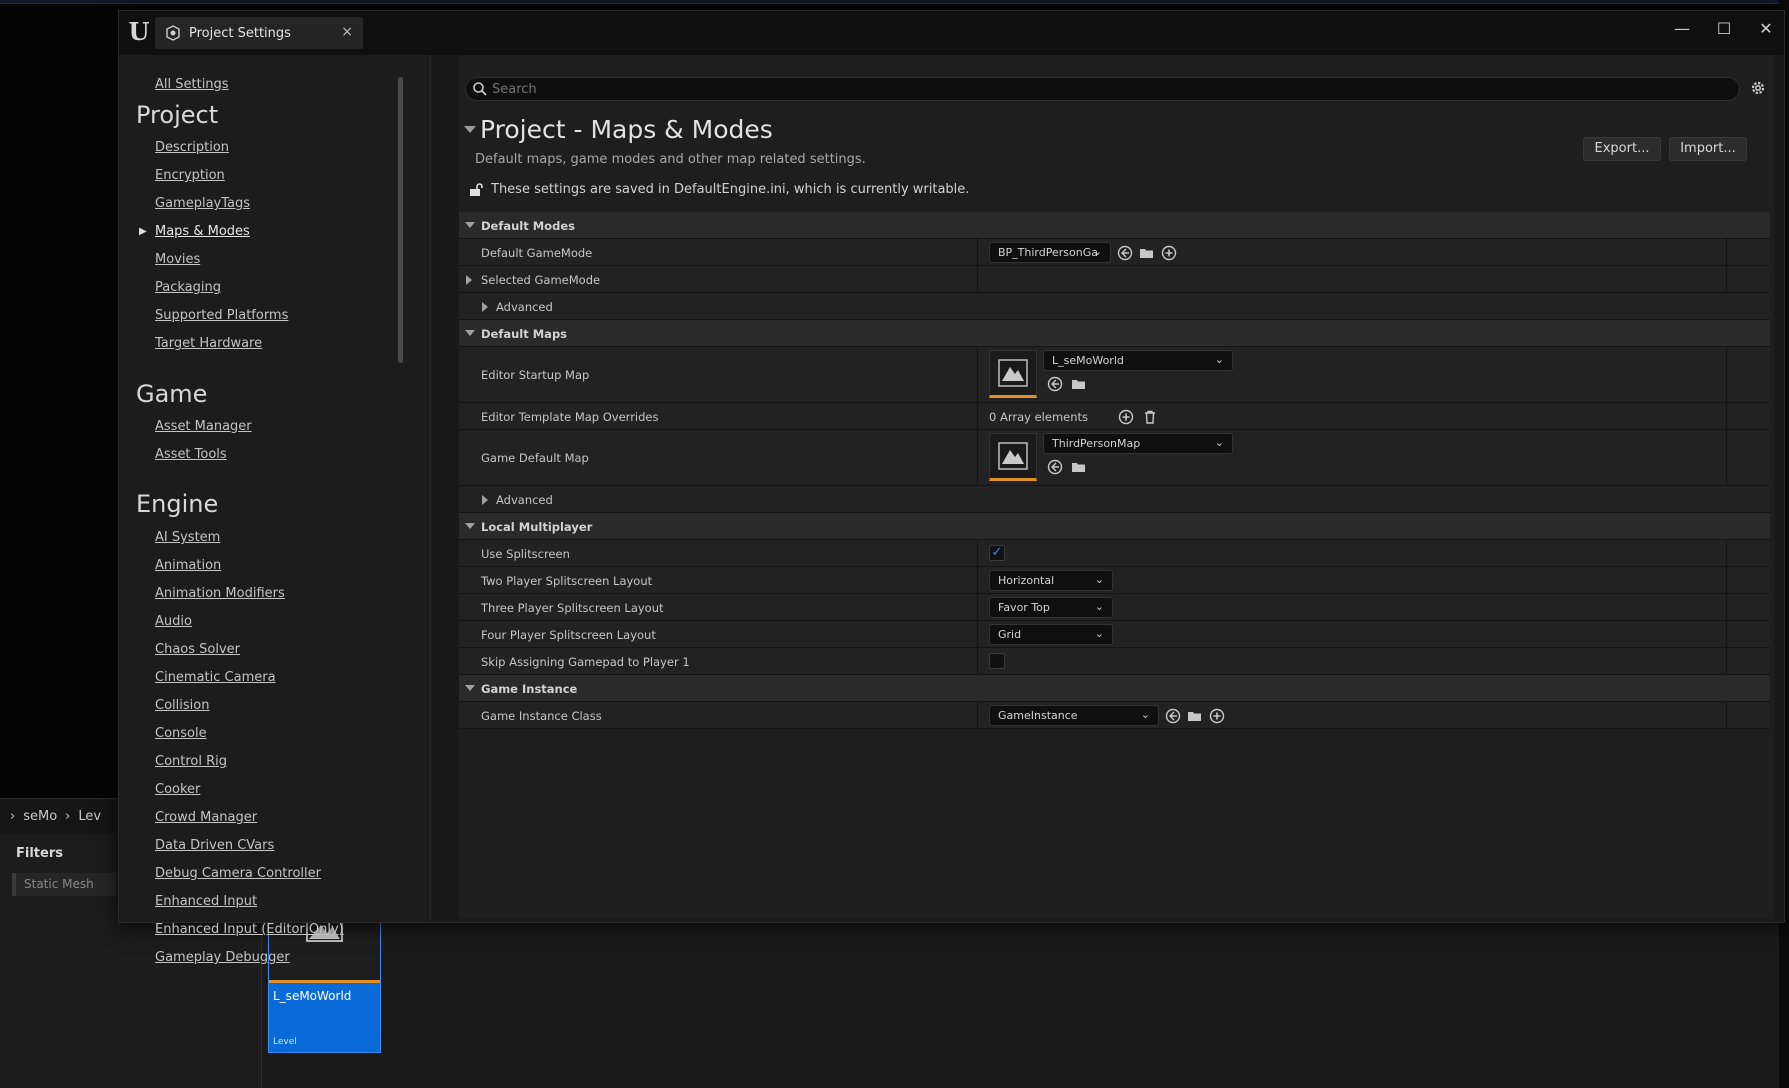  What do you see at coordinates (177, 259) in the screenshot?
I see `sidebar-item-movies: Movies` at bounding box center [177, 259].